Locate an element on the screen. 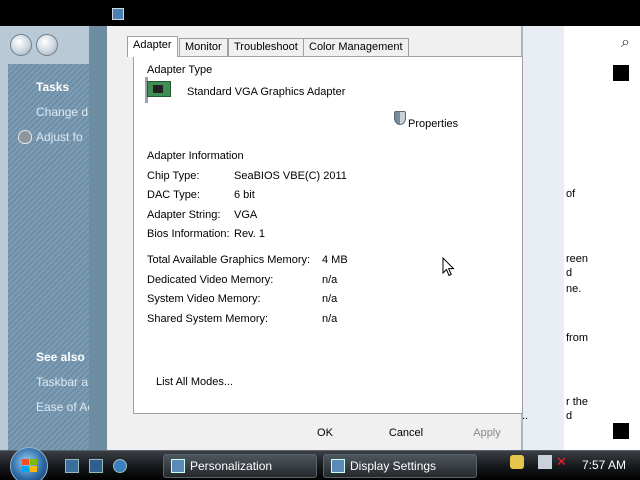 This screenshot has width=640, height=480. security-shield-icon is located at coordinates (517, 462).